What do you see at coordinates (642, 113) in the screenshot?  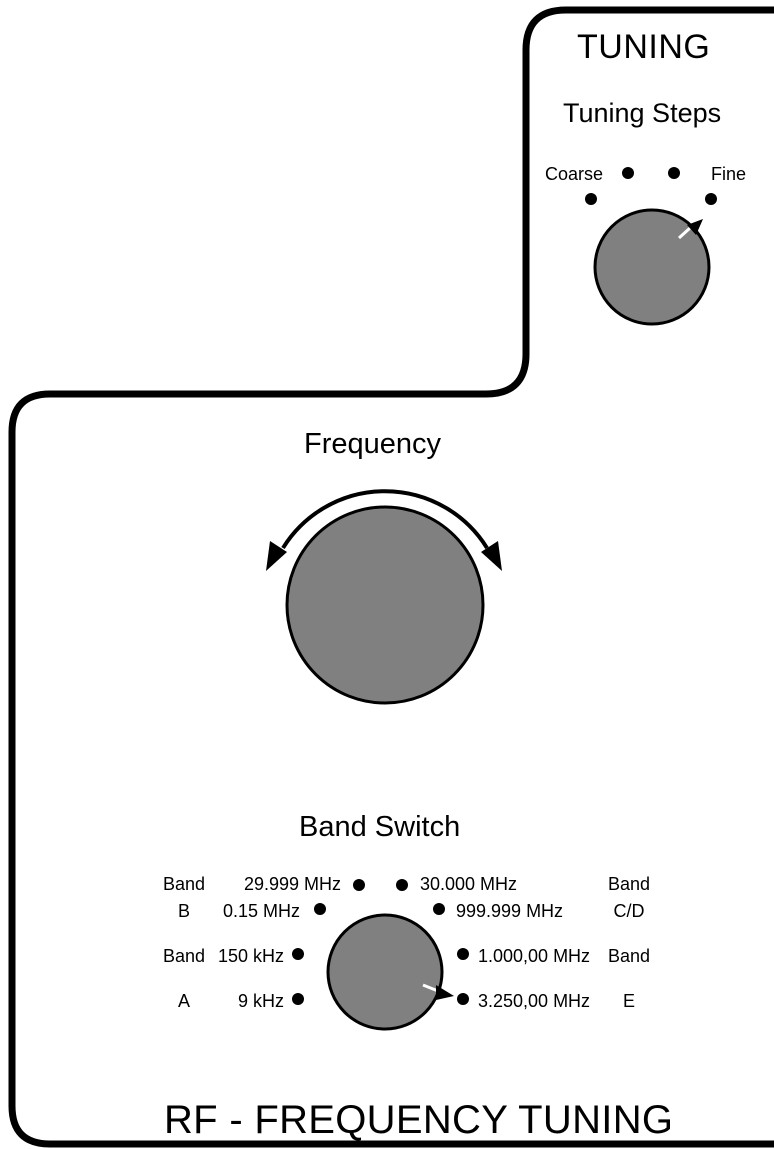 I see `tuning-steps-title: Tuning Steps` at bounding box center [642, 113].